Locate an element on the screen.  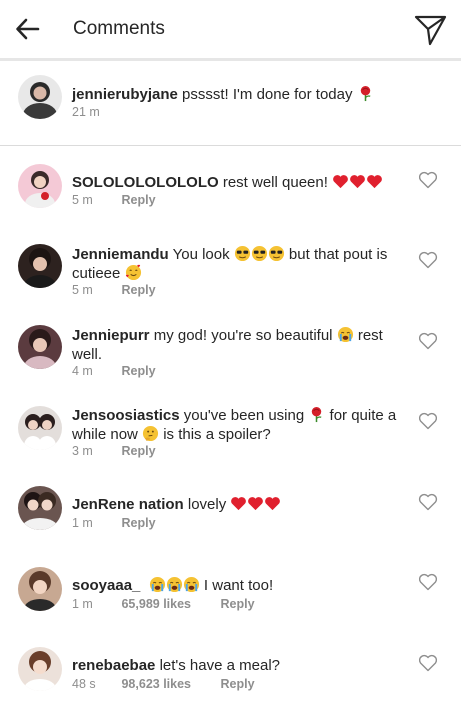
back-button is located at coordinates (28, 29).